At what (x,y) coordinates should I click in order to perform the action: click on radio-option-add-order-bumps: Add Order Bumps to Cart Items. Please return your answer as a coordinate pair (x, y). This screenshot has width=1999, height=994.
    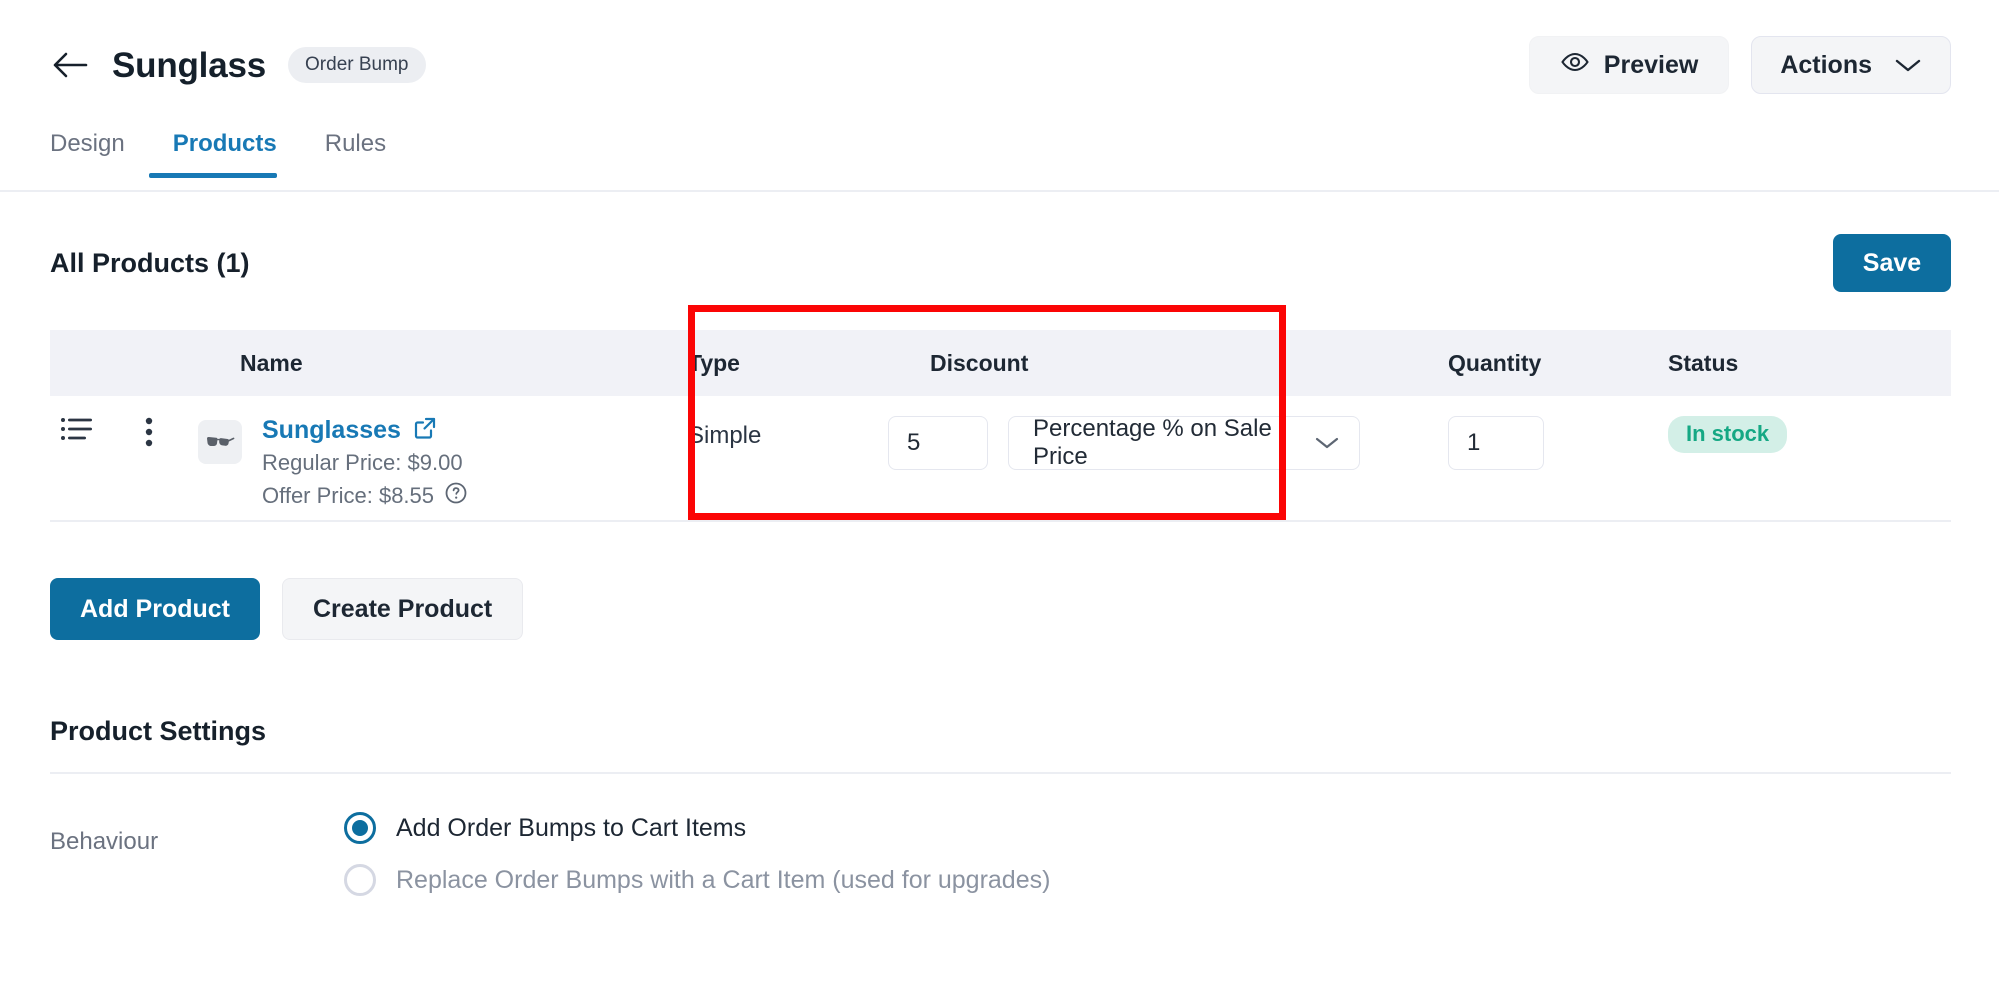
    Looking at the image, I should click on (697, 828).